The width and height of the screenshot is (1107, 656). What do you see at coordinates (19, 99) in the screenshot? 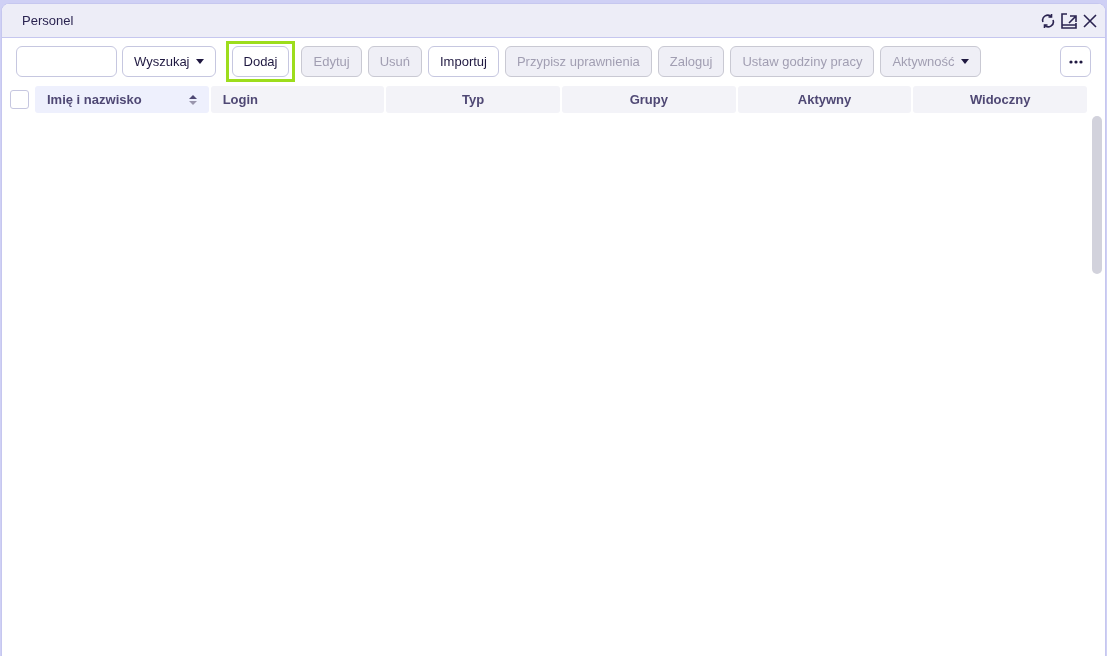
I see `select-all-checkbox` at bounding box center [19, 99].